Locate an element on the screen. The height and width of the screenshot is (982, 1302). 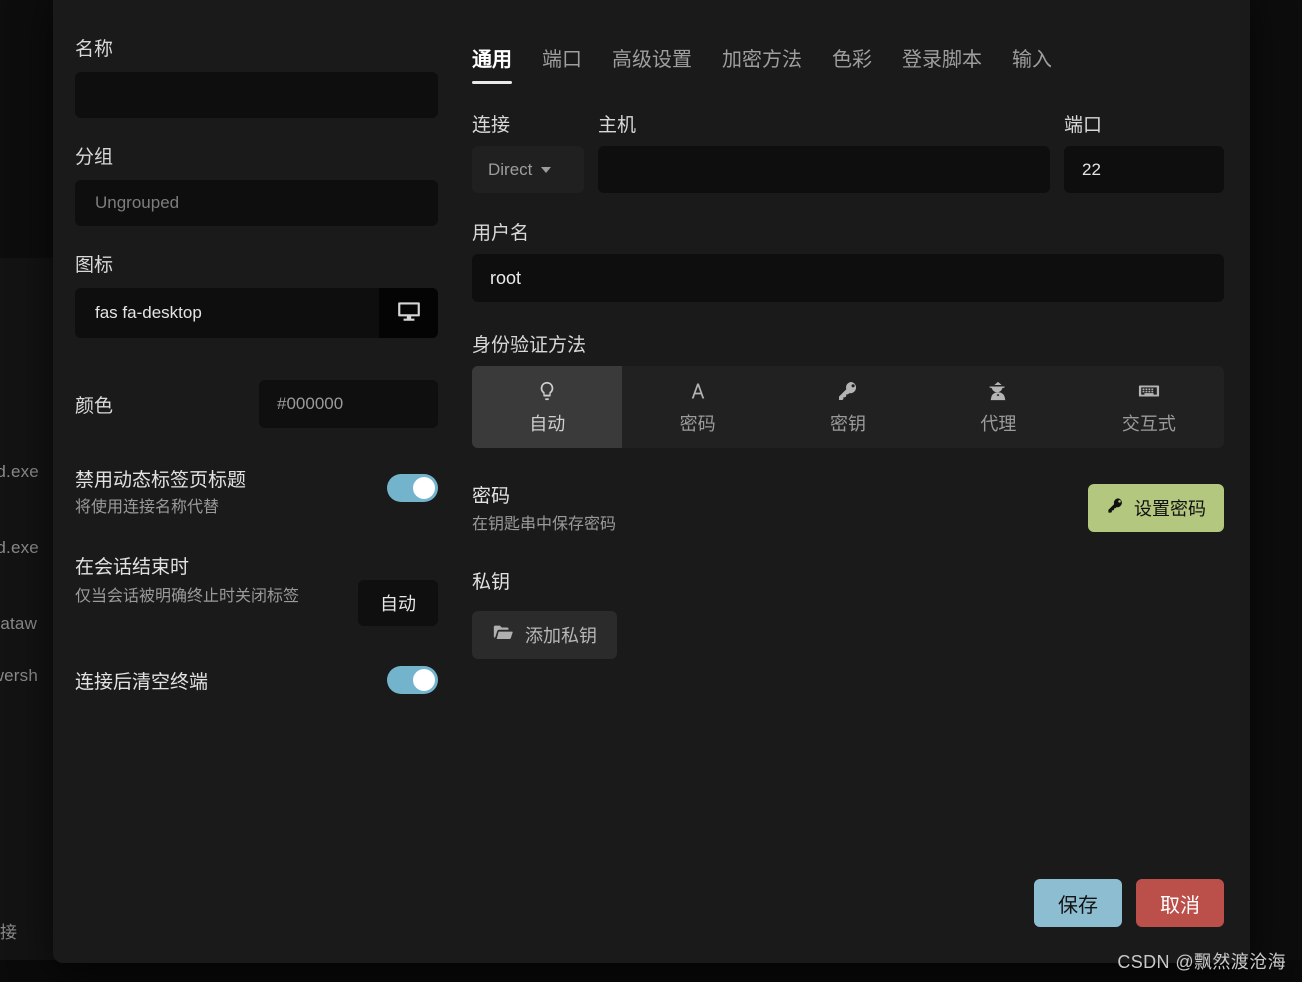
on-session-end-select: 自动 is located at coordinates (398, 603).